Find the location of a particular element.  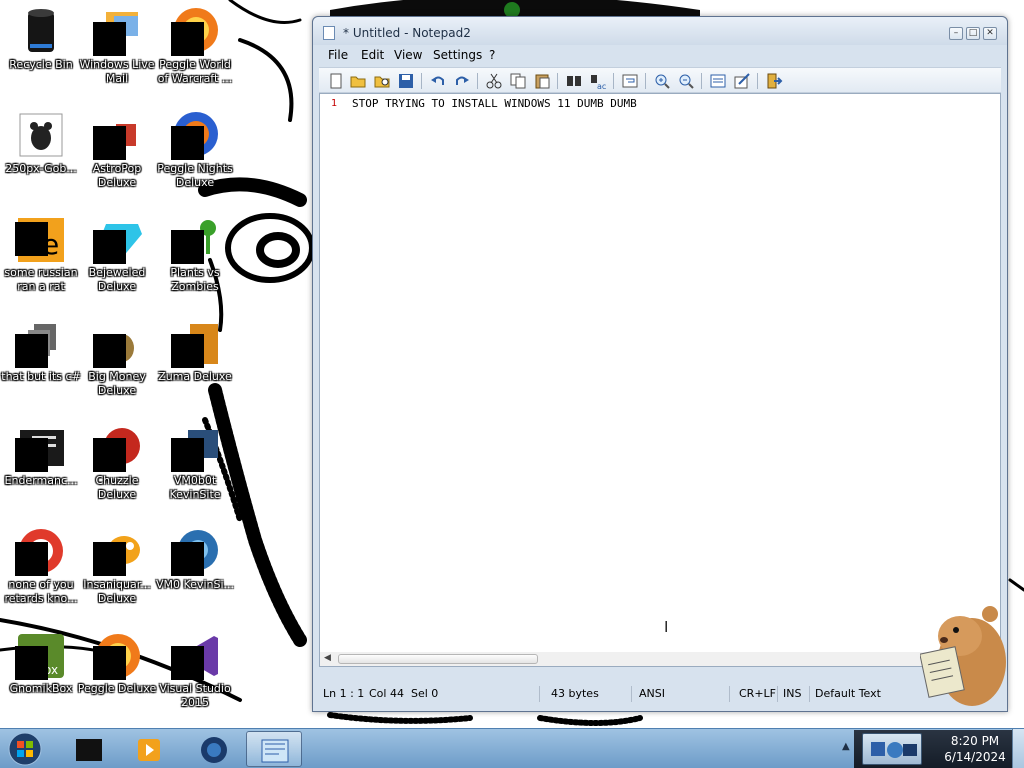

status-line-endings: CR+LF is located at coordinates (757, 693).